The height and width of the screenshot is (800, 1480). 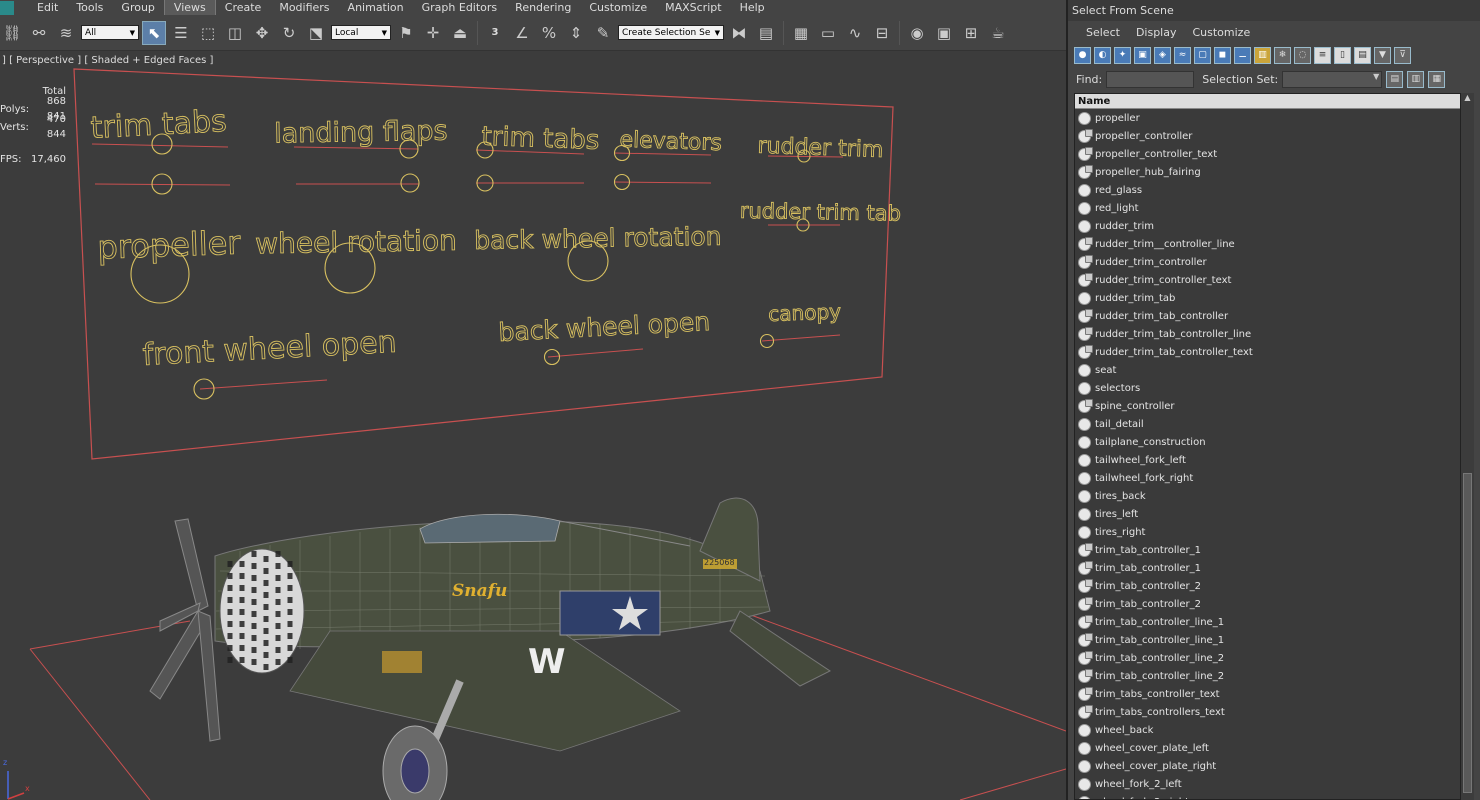 I want to click on pivot-center-icon: ⚑, so click(x=406, y=33).